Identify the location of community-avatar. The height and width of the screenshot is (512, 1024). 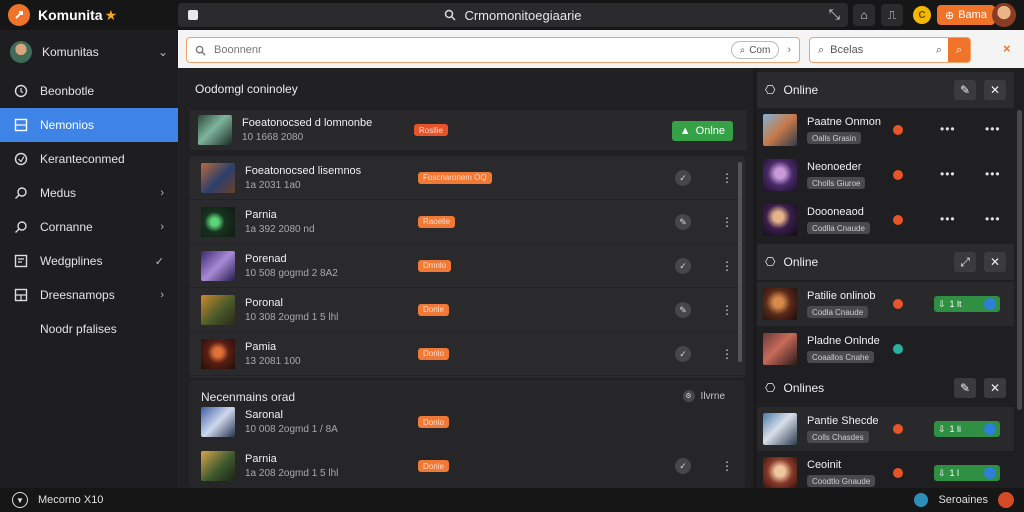
(21, 52).